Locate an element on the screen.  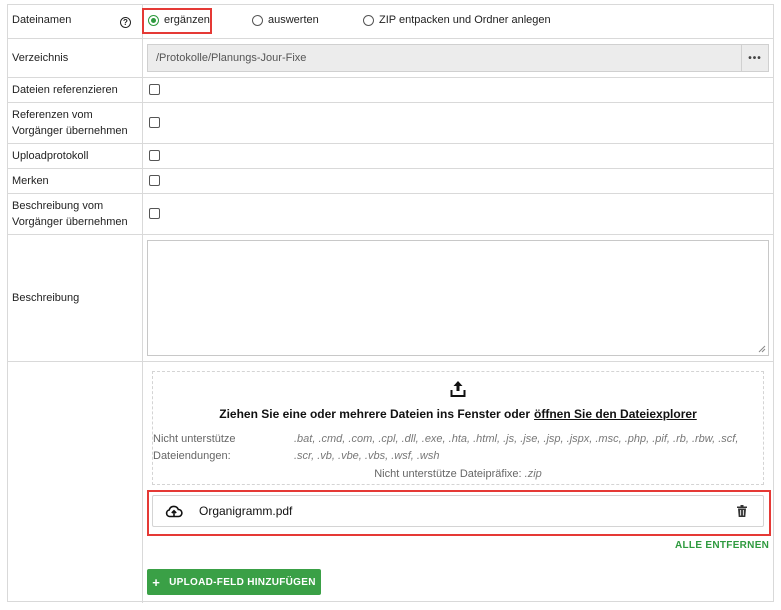
beschreibung-vorgaenger-checkbox is located at coordinates (154, 213).